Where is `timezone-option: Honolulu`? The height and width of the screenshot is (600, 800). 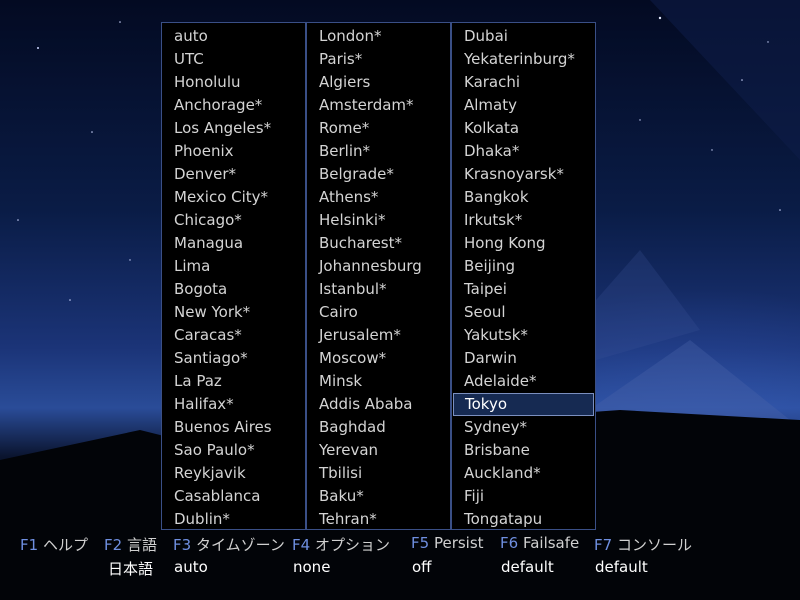 timezone-option: Honolulu is located at coordinates (233, 82).